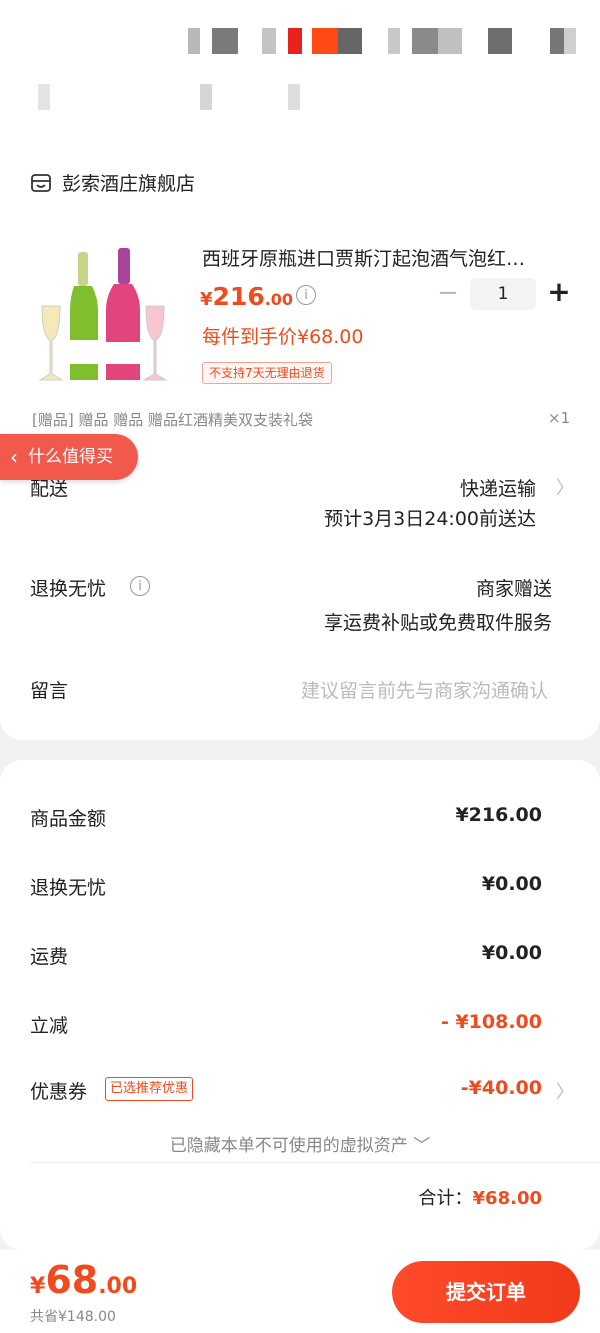  Describe the element at coordinates (437, 623) in the screenshot. I see `return-service-desc: 享运费补贴或免费取件服务` at that location.